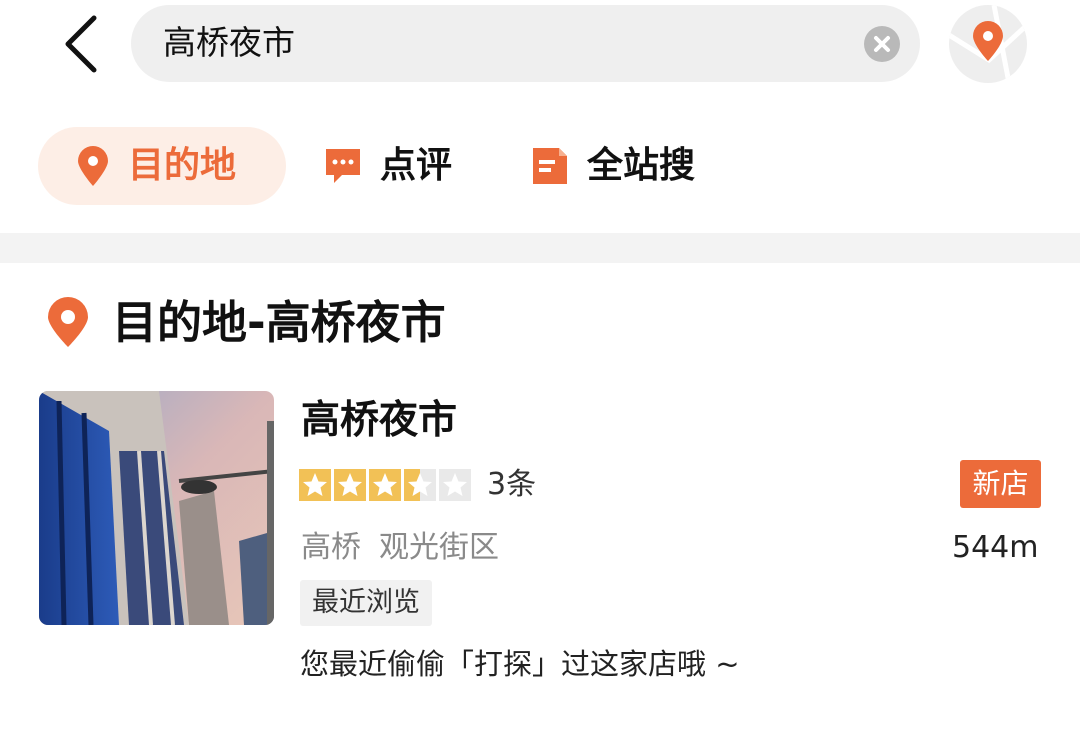  What do you see at coordinates (279, 322) in the screenshot?
I see `section-title: 目的地-高桥夜市` at bounding box center [279, 322].